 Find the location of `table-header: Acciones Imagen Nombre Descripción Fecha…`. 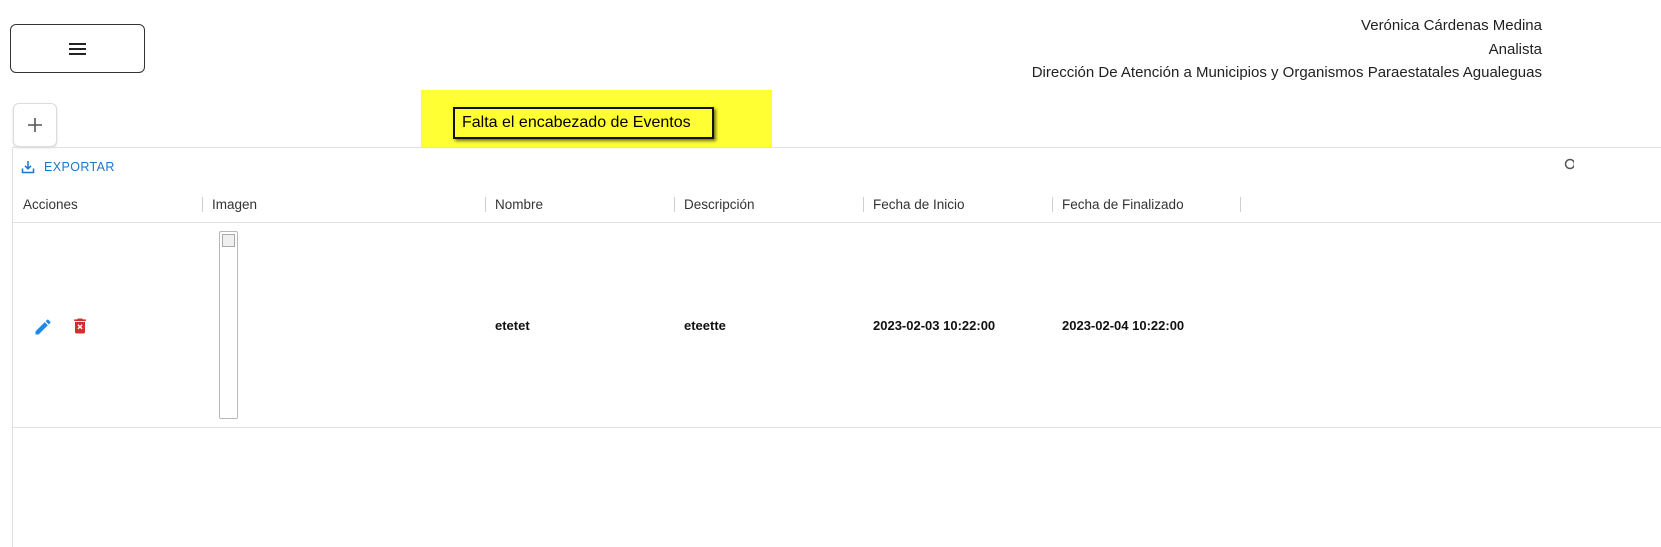

table-header: Acciones Imagen Nombre Descripción Fecha… is located at coordinates (837, 204).